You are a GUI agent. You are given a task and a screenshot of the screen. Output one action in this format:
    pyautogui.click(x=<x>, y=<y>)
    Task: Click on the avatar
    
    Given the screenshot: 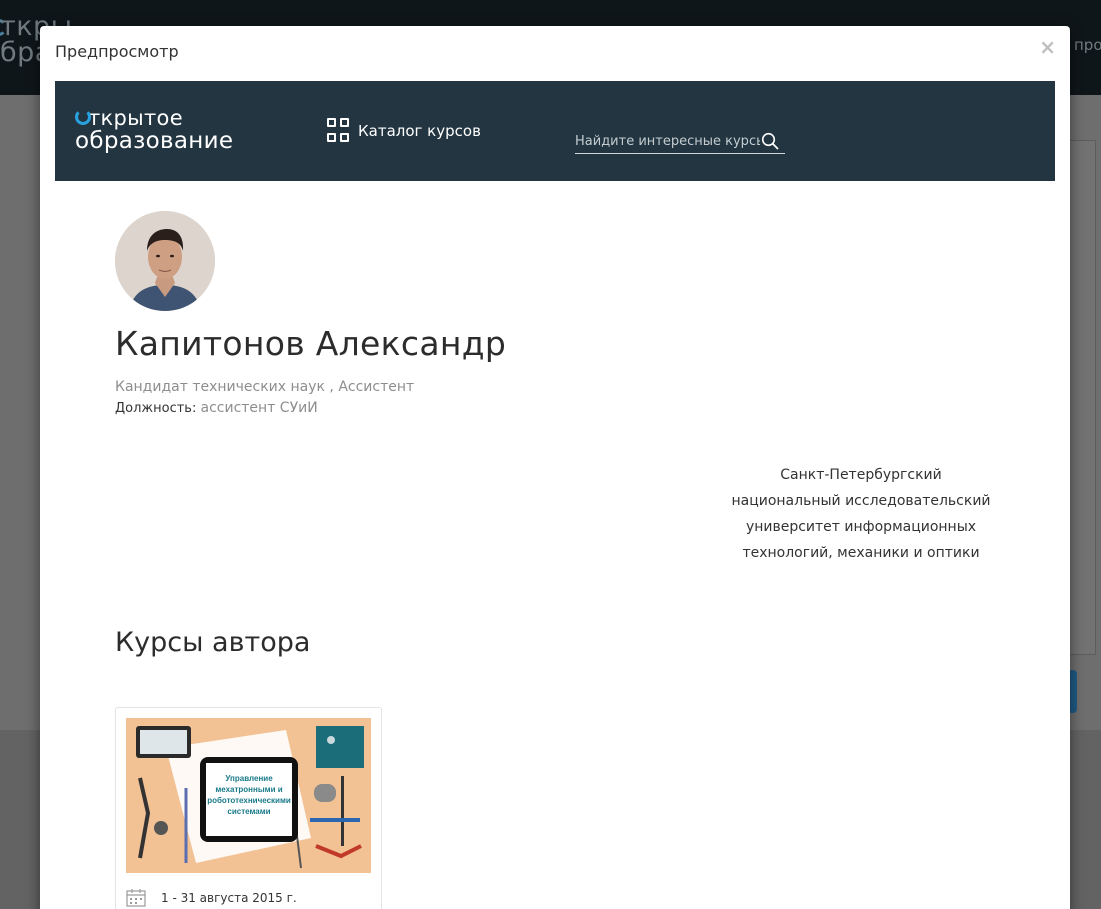 What is the action you would take?
    pyautogui.click(x=165, y=261)
    